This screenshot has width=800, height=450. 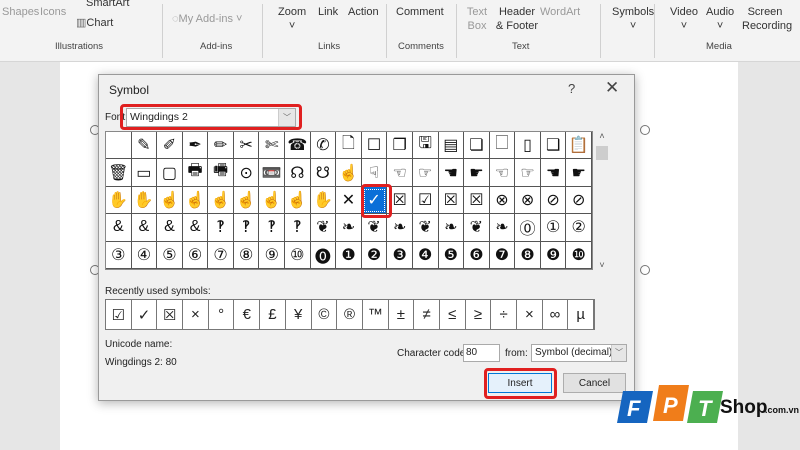 What do you see at coordinates (221, 173) in the screenshot?
I see `symbol-cell: 🖷` at bounding box center [221, 173].